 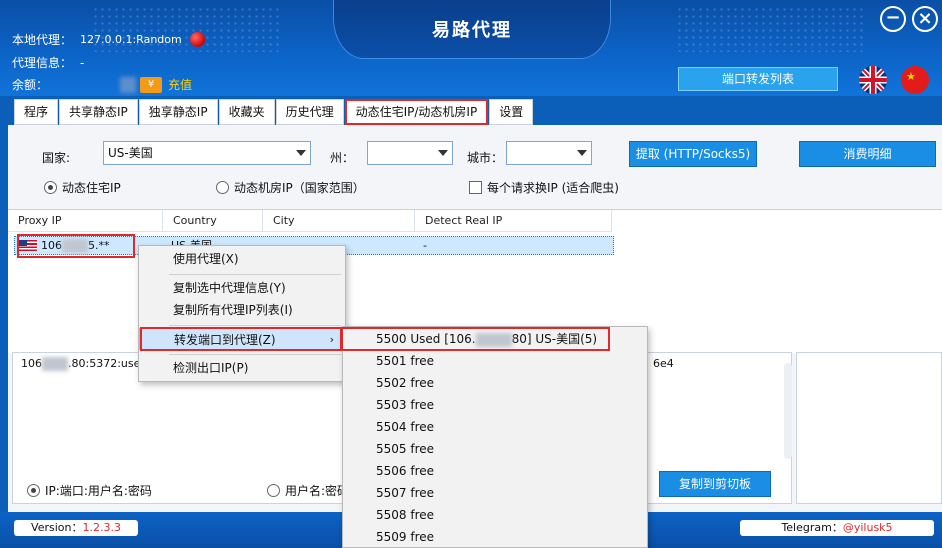 What do you see at coordinates (98, 112) in the screenshot?
I see `tab-shared-static-ip: 共享静态IP` at bounding box center [98, 112].